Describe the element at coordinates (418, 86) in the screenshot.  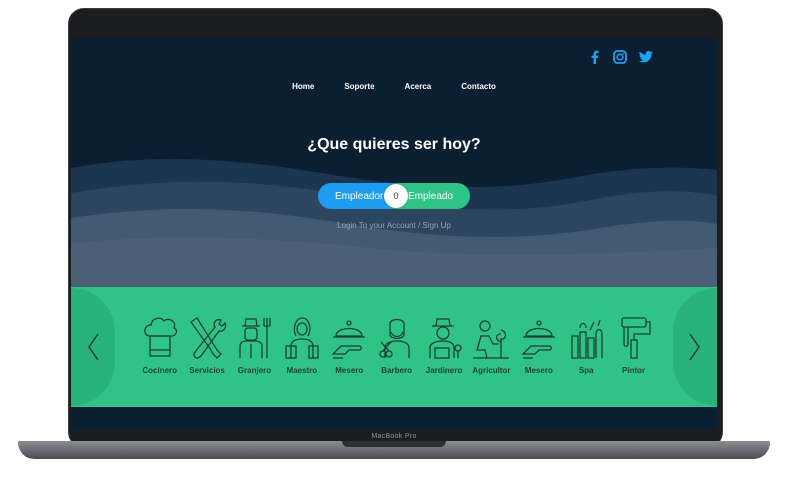
I see `nav-acerca: Acerca` at that location.